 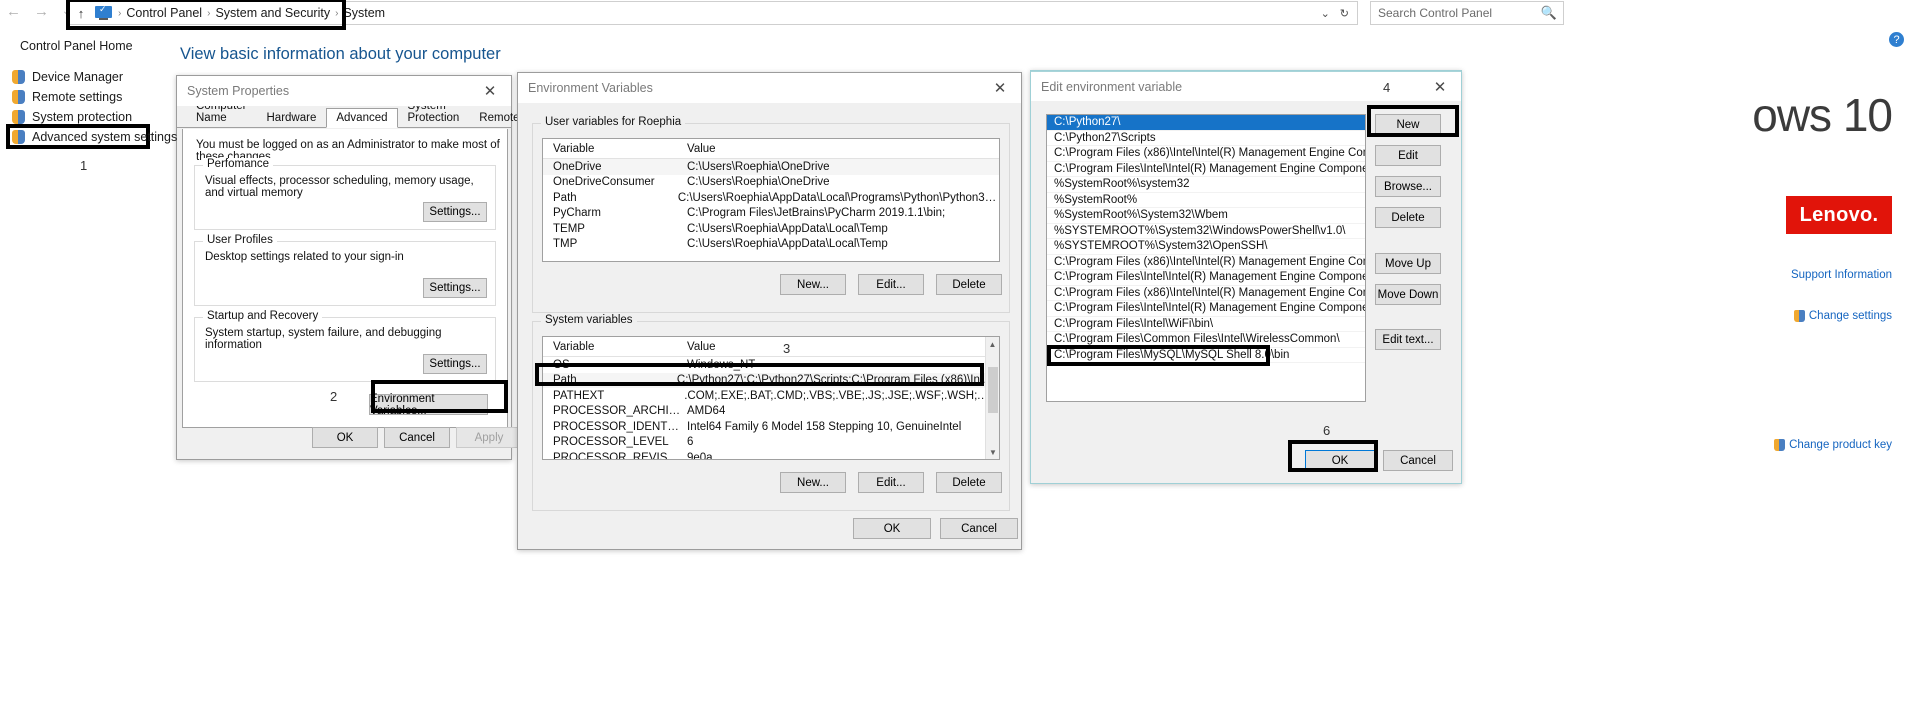 I want to click on edit-button: Edit, so click(x=1408, y=155).